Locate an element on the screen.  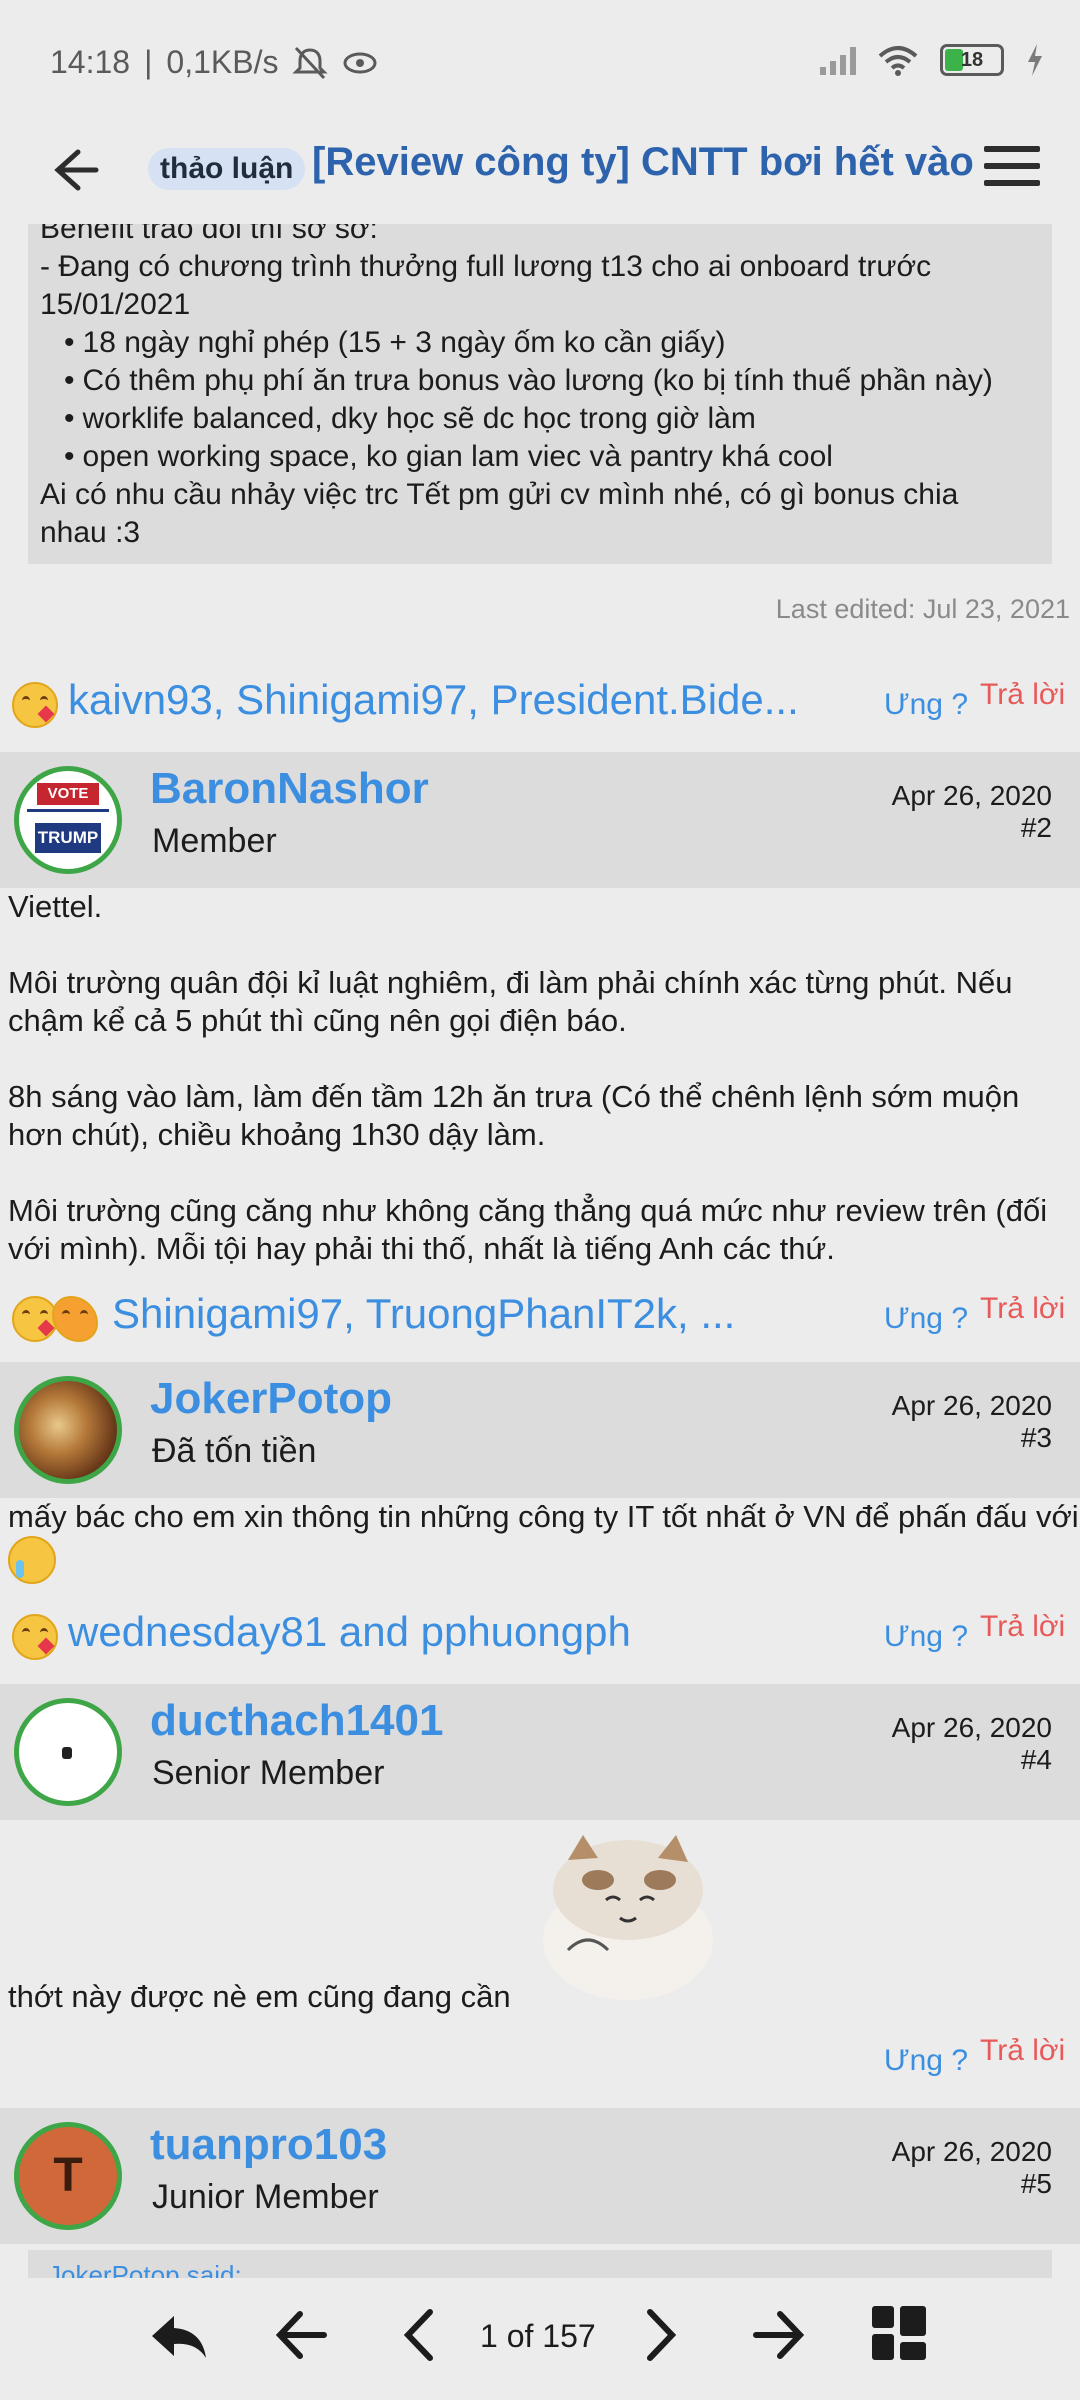
charging-icon is located at coordinates (1035, 60).